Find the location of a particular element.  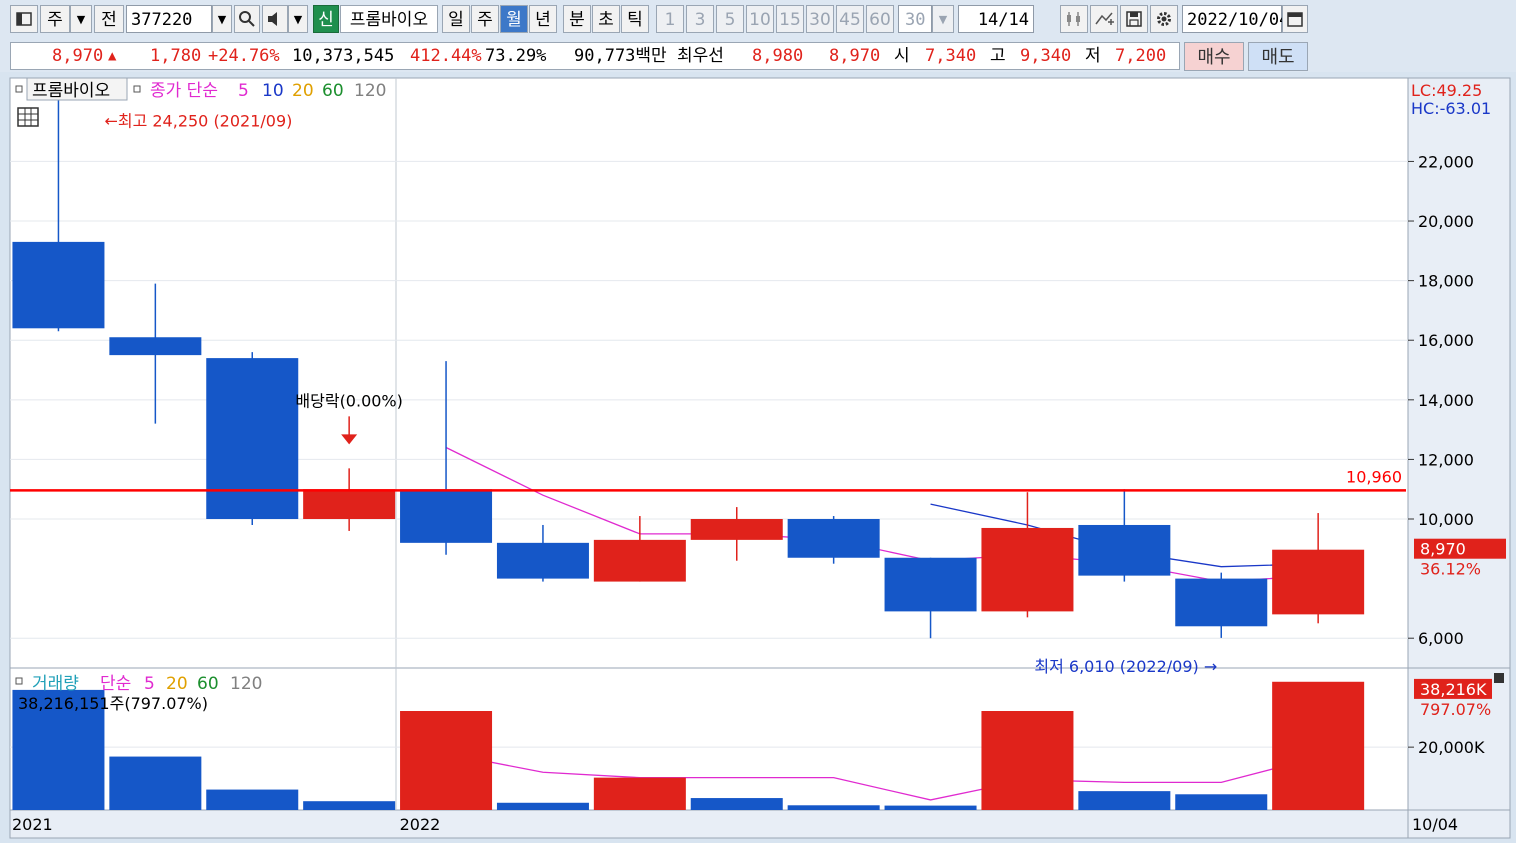

window-icon is located at coordinates (24, 19).